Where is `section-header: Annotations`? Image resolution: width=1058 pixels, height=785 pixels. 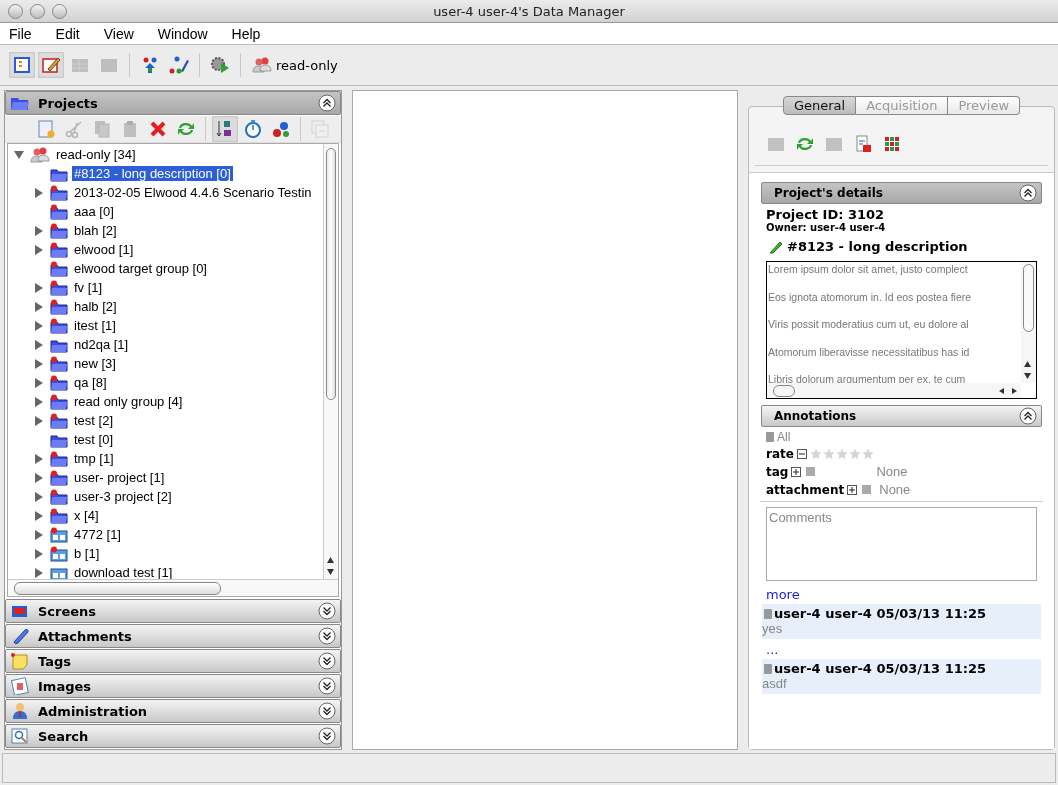 section-header: Annotations is located at coordinates (901, 416).